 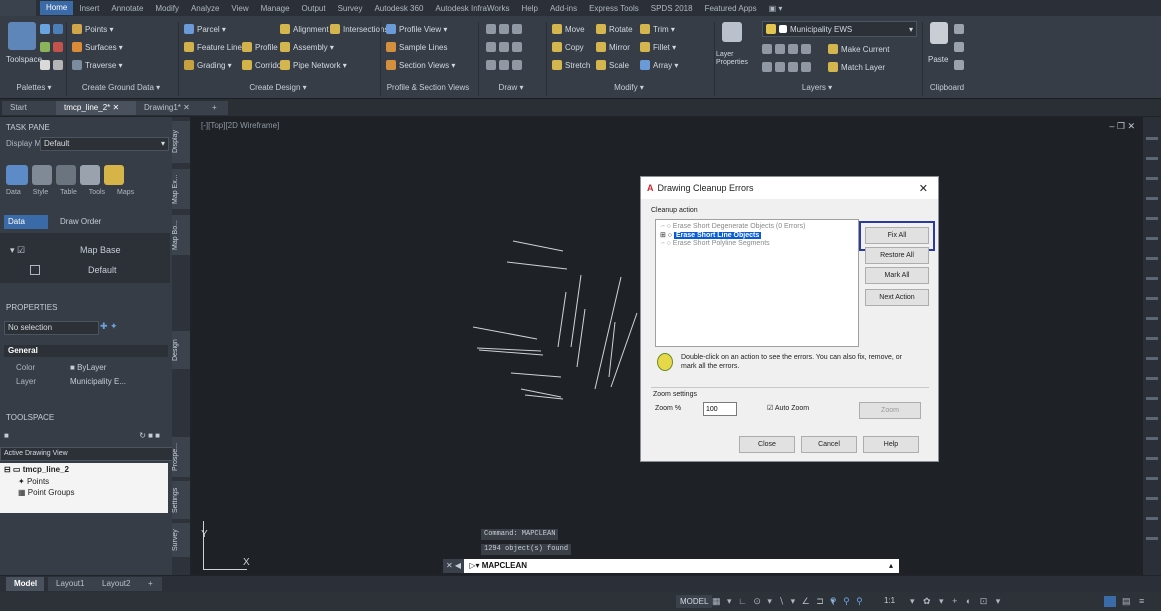 What do you see at coordinates (208, 65) in the screenshot?
I see `grading-button: Grading ▾` at bounding box center [208, 65].